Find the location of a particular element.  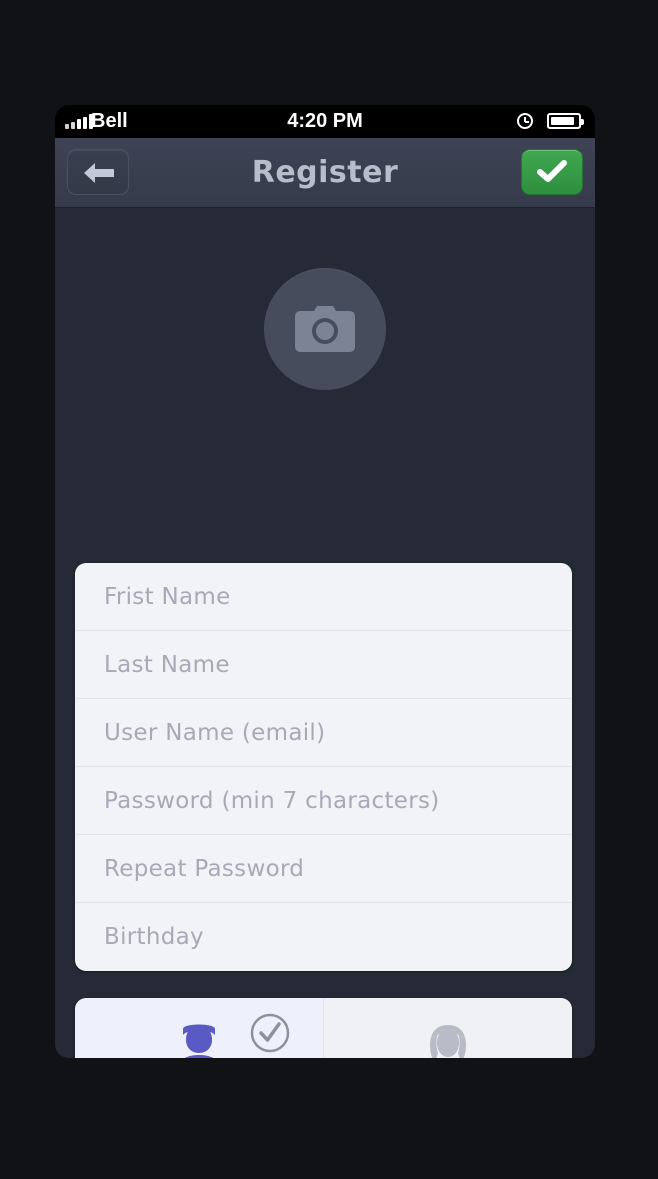

confirm-button is located at coordinates (552, 172).